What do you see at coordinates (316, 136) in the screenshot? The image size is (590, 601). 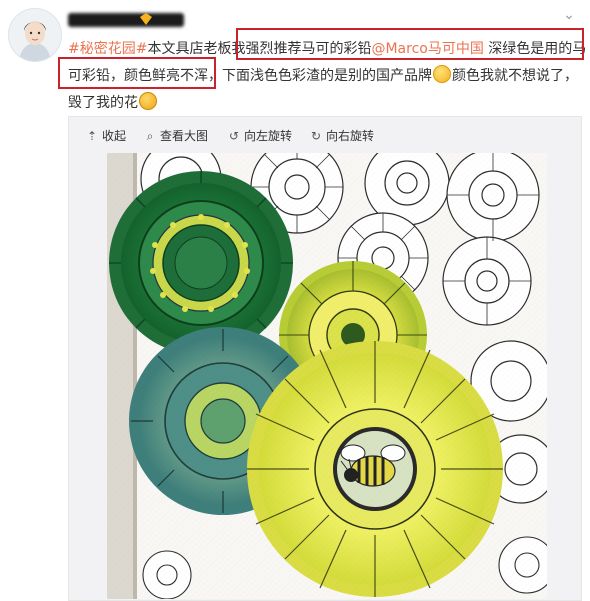 I see `rotate-right-icon: ↻` at bounding box center [316, 136].